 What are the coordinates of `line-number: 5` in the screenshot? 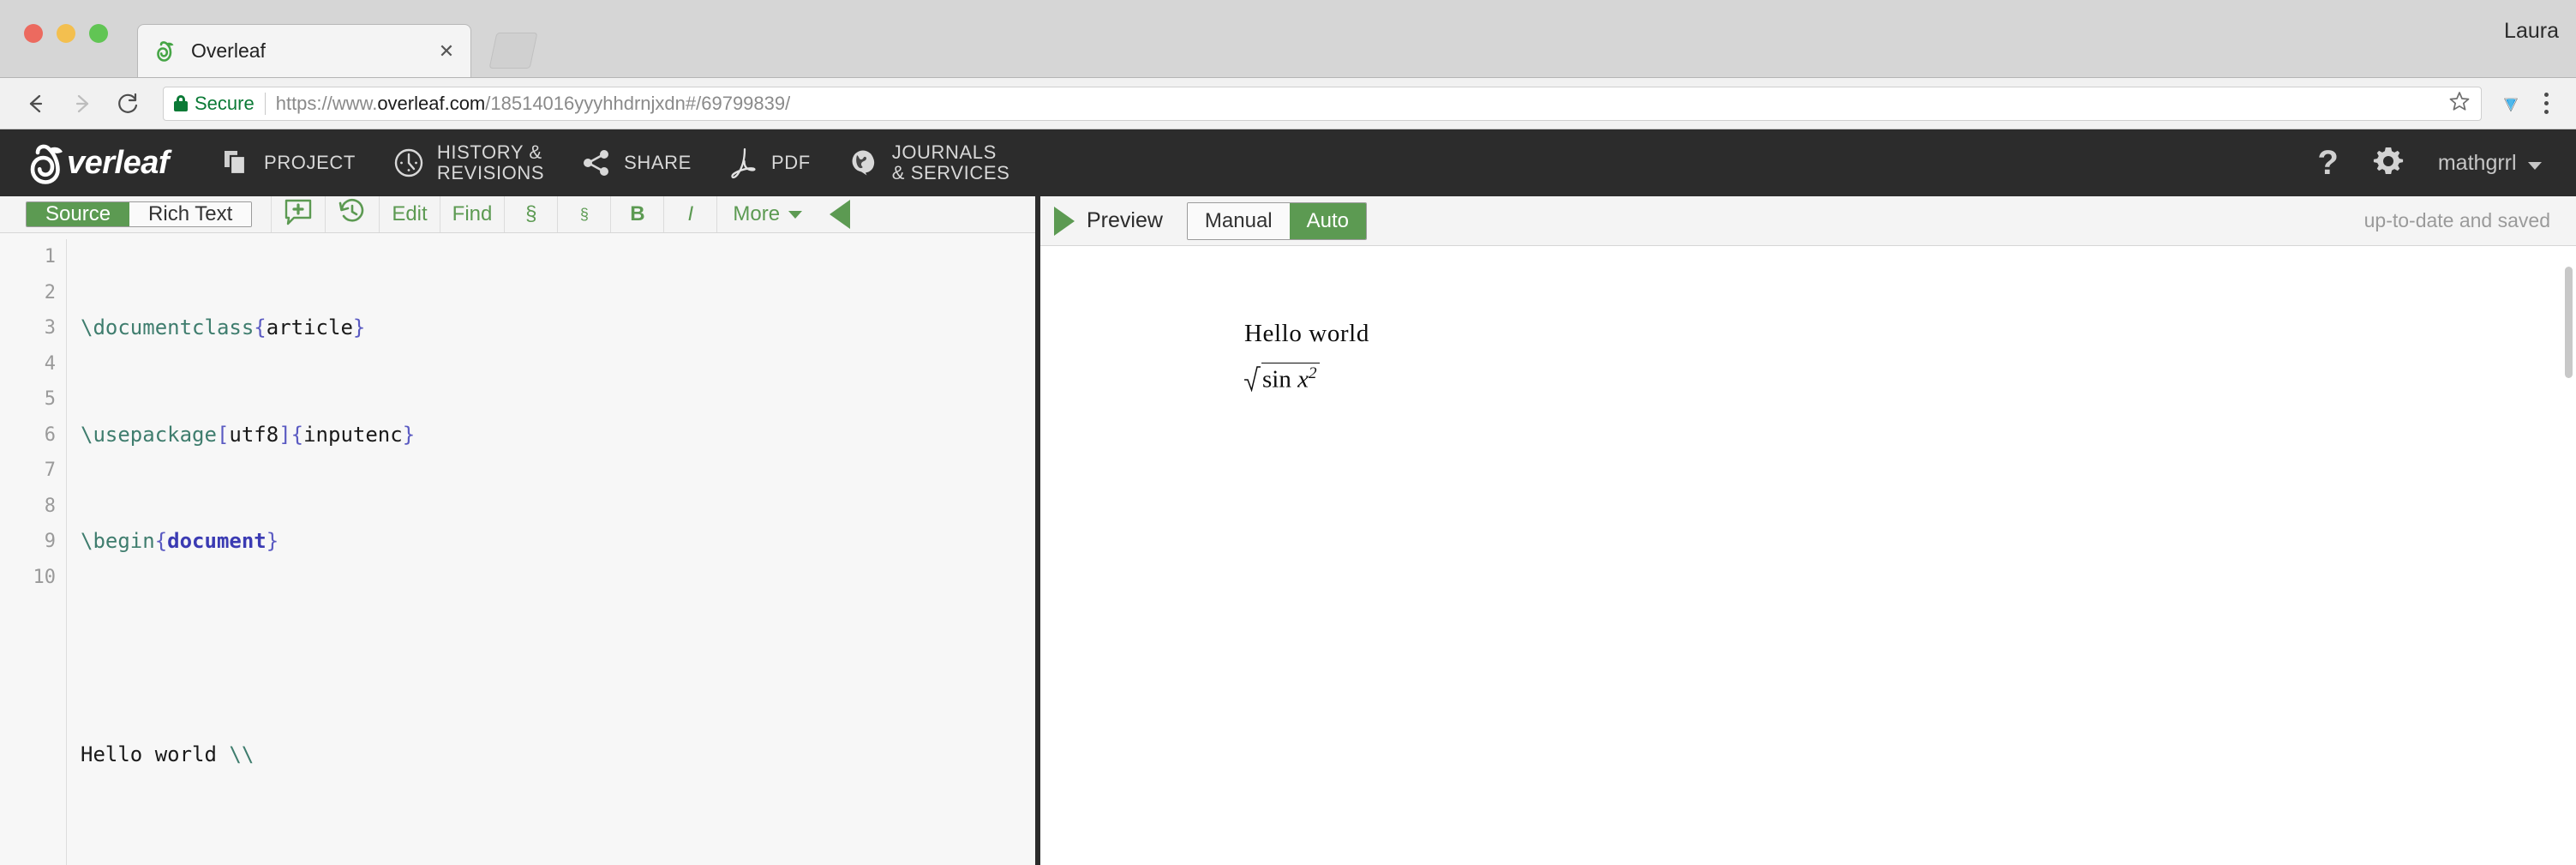 It's located at (28, 399).